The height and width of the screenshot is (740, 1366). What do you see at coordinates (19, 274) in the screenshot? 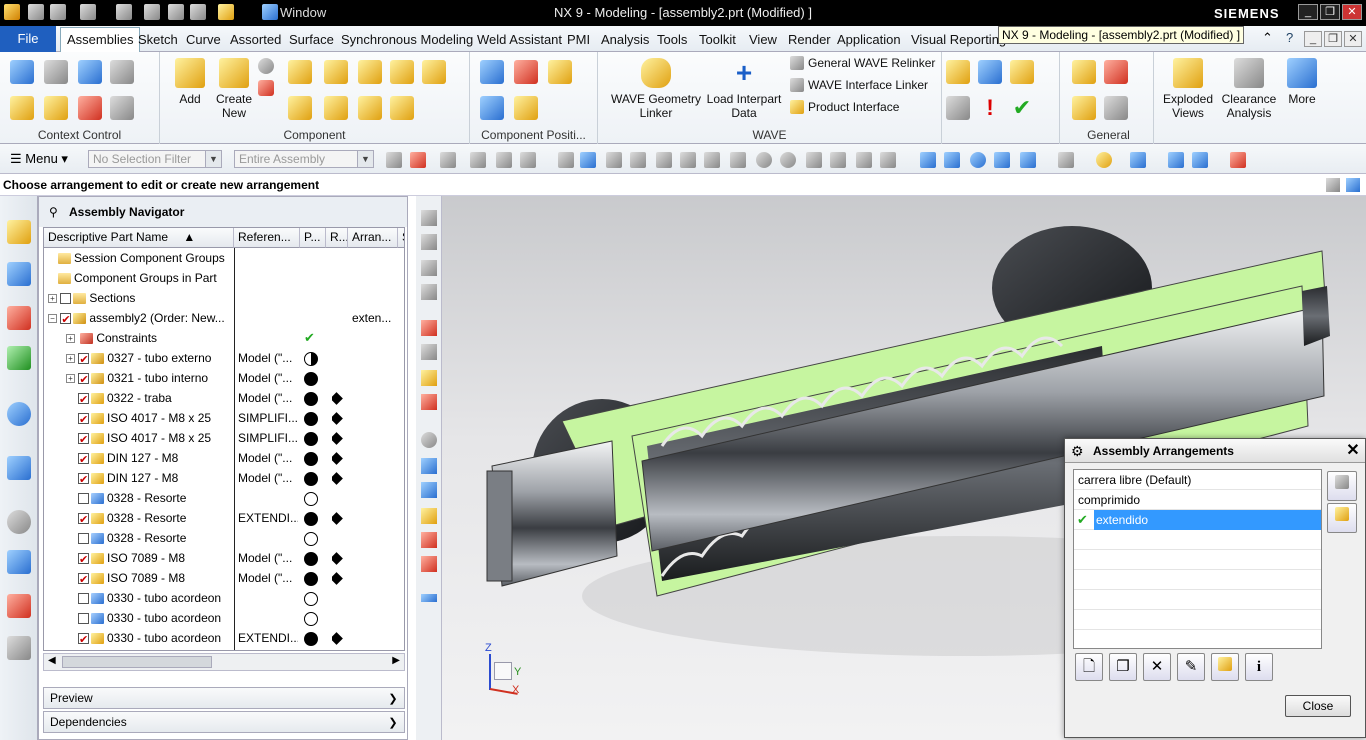
I see `constraint-navigator-icon` at bounding box center [19, 274].